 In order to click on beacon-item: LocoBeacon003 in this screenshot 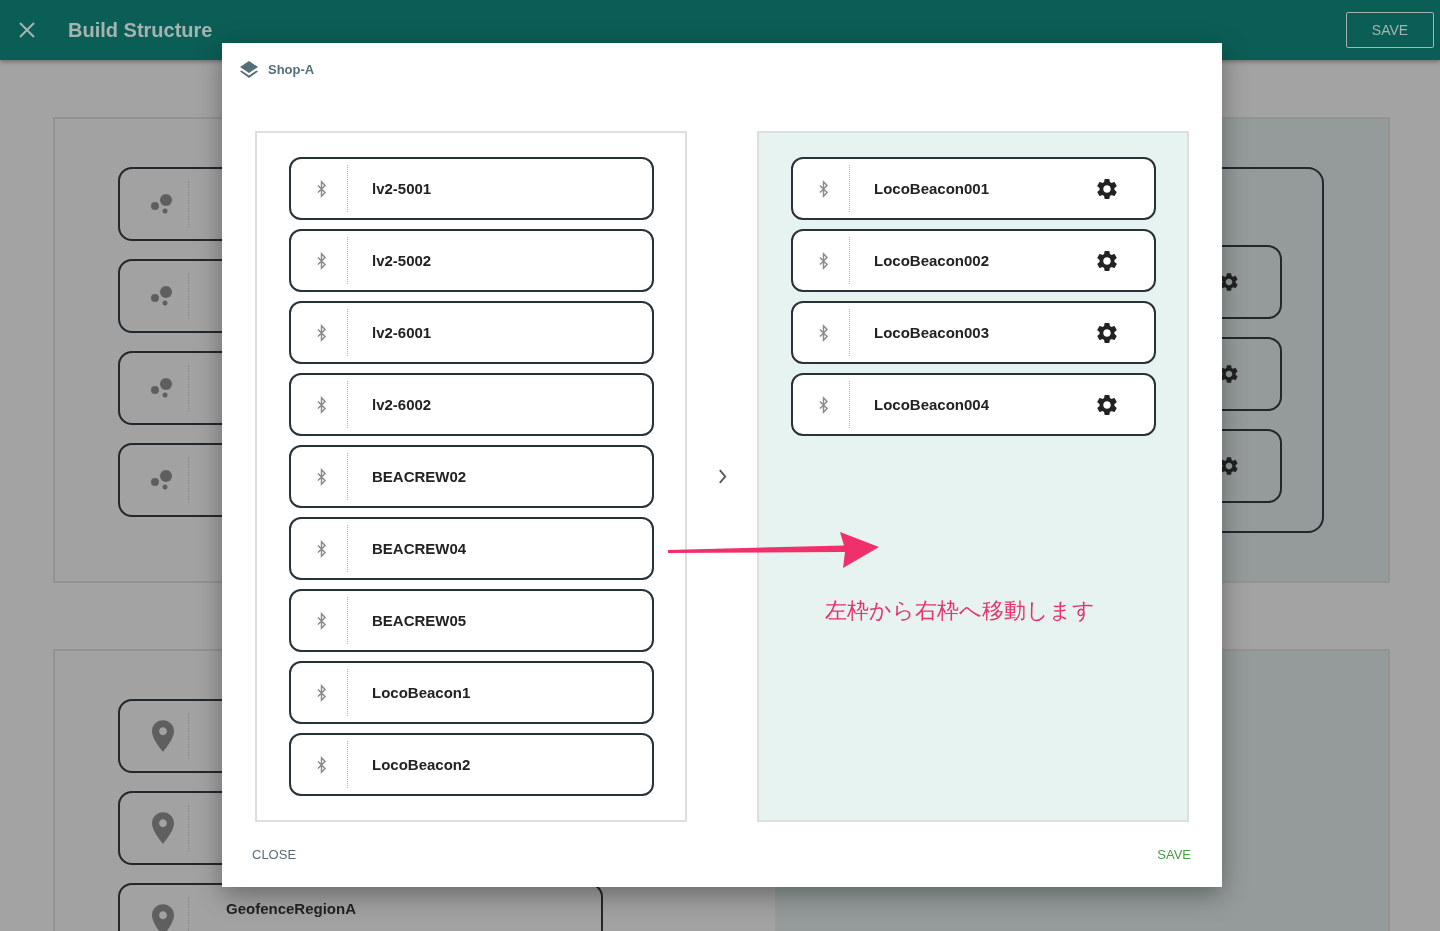, I will do `click(973, 332)`.